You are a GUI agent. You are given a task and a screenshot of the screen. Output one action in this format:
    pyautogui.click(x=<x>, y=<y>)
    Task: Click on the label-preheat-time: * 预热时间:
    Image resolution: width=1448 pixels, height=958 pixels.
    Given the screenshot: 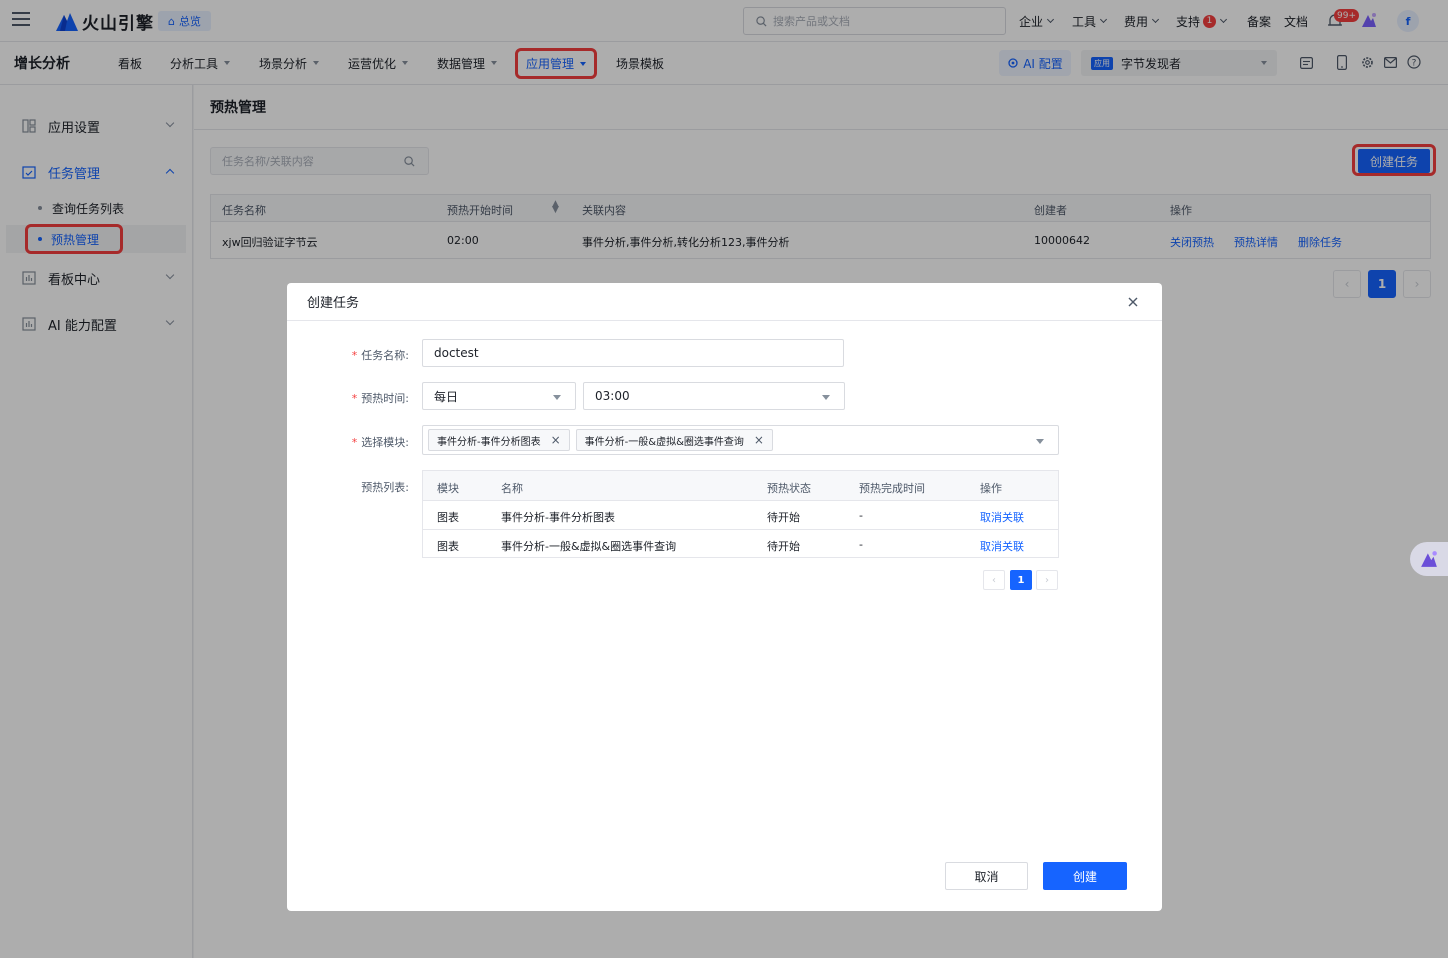 What is the action you would take?
    pyautogui.click(x=368, y=398)
    